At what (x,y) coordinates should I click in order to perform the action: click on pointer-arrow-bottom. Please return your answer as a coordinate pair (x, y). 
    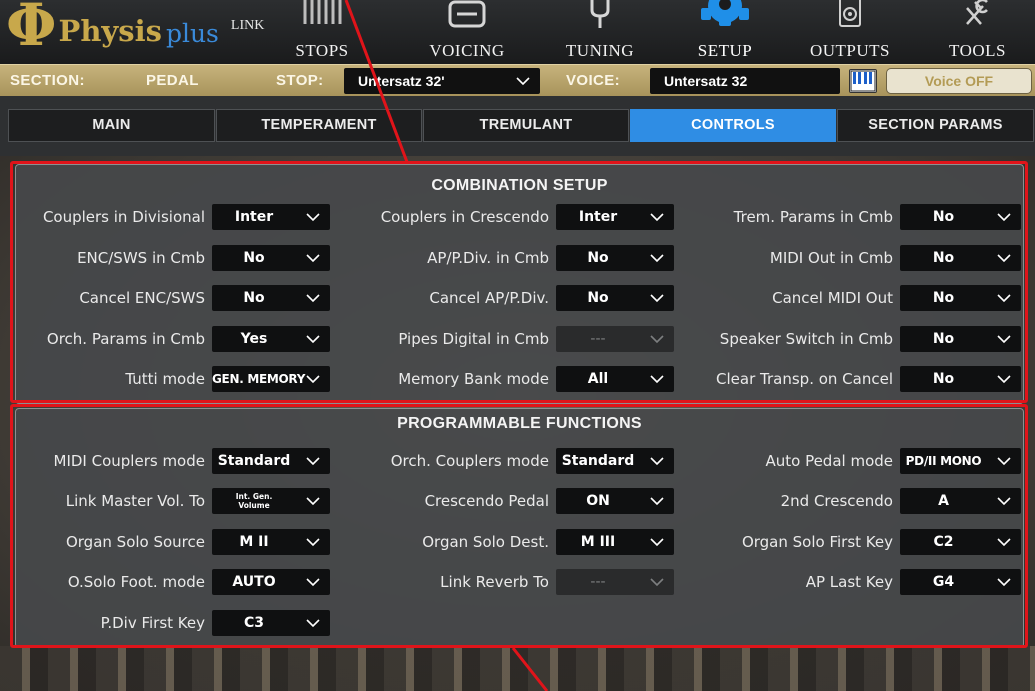
    Looking at the image, I should click on (530, 669).